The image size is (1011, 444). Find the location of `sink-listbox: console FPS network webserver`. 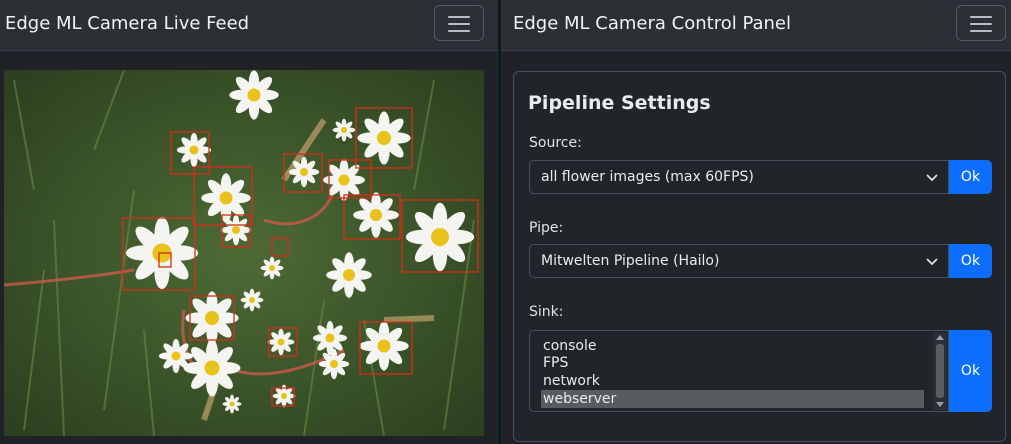

sink-listbox: console FPS network webserver is located at coordinates (739, 371).